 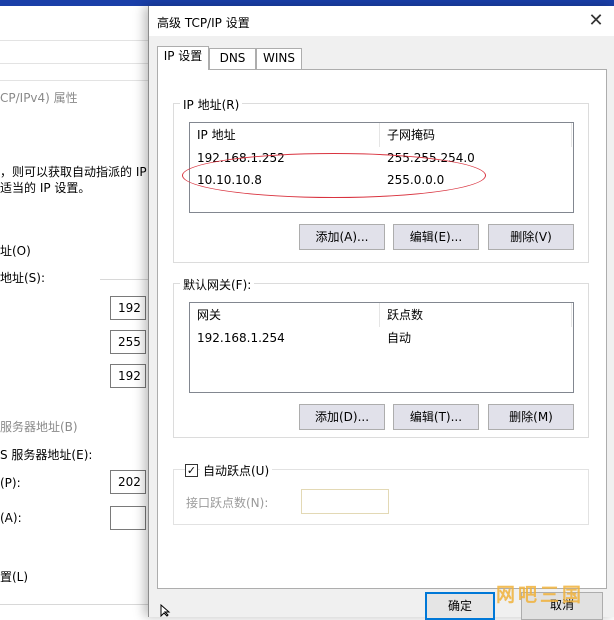 I want to click on close-button: ✕, so click(x=596, y=21).